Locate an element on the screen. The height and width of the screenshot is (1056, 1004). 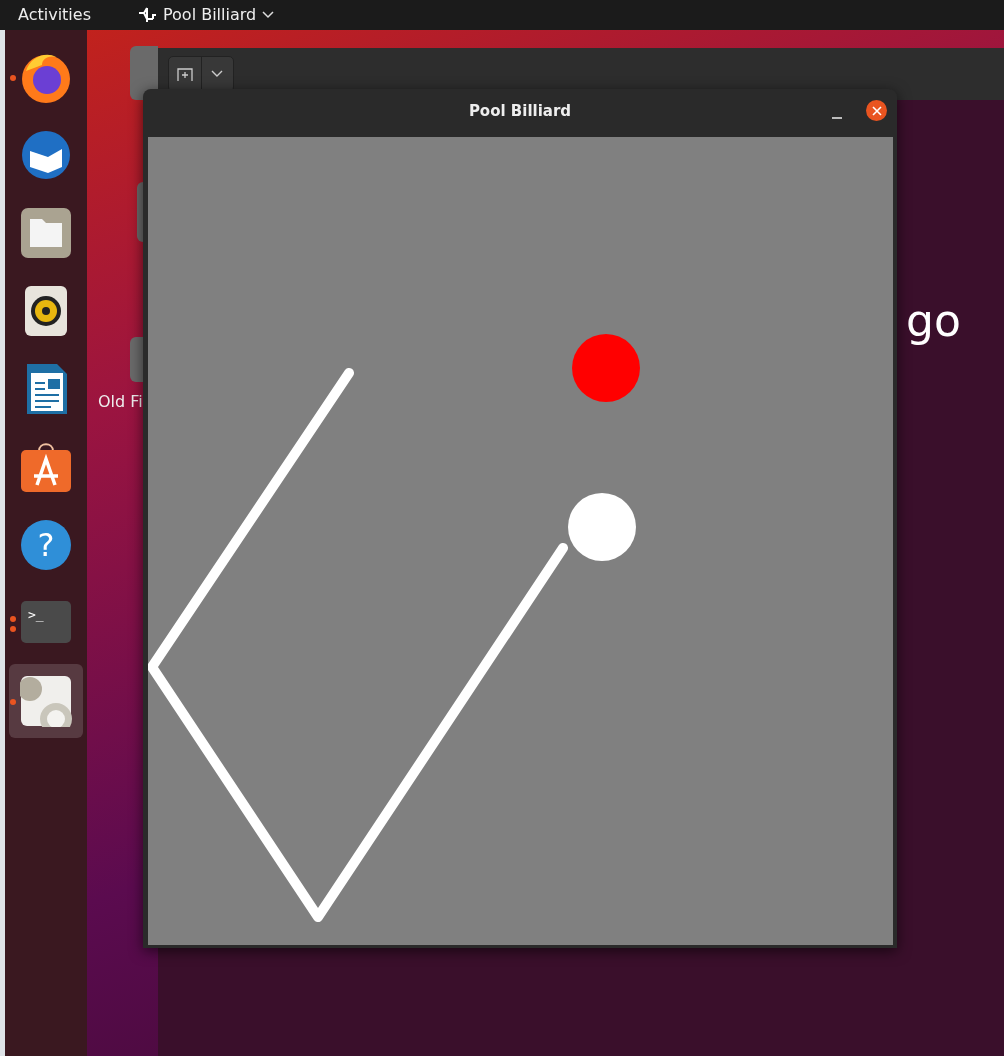
target-ball is located at coordinates (606, 368).